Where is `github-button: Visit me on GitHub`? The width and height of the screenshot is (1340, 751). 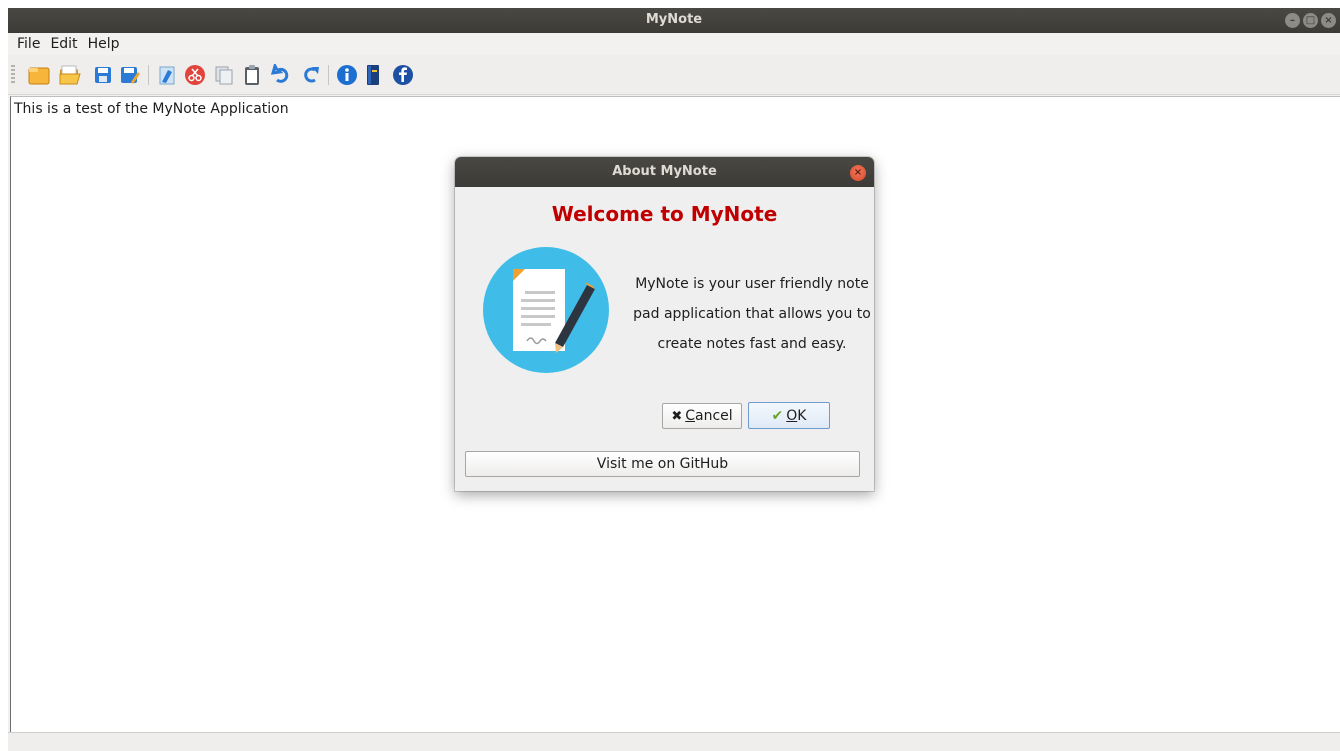 github-button: Visit me on GitHub is located at coordinates (662, 464).